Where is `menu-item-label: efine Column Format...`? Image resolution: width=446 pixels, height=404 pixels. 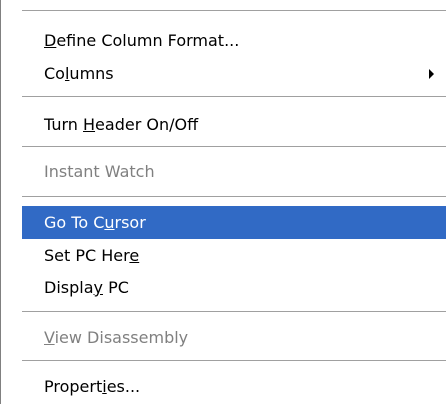
menu-item-label: efine Column Format... is located at coordinates (148, 40).